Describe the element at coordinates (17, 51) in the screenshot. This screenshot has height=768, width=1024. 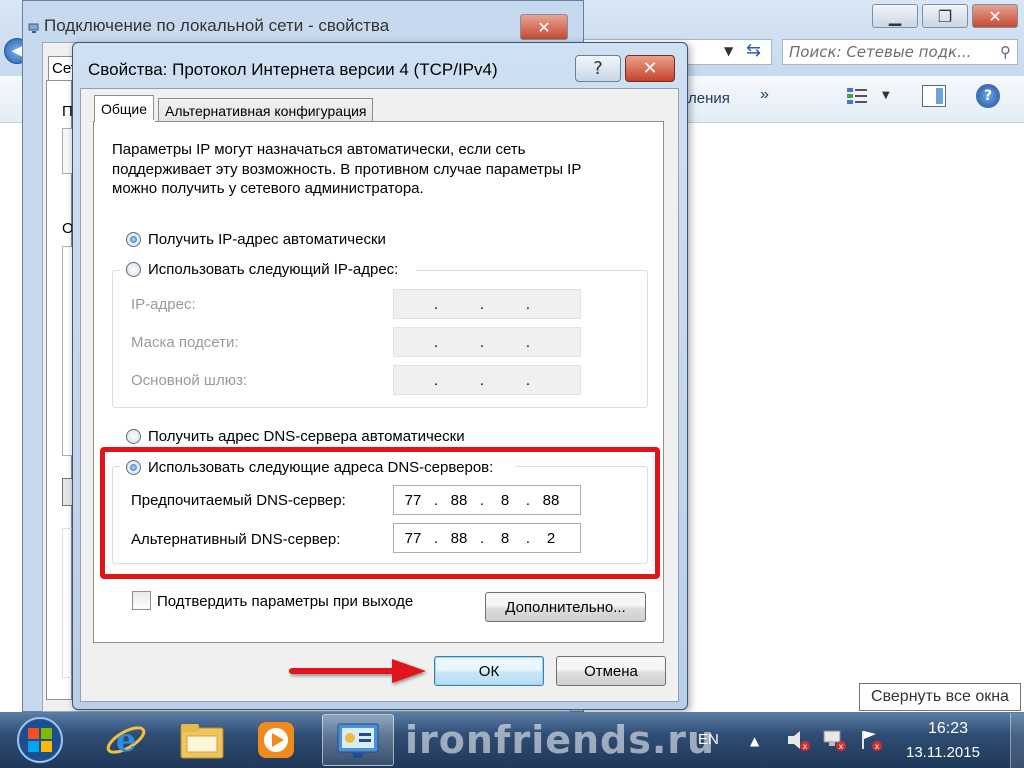
I see `back-arrow-icon: ◀` at that location.